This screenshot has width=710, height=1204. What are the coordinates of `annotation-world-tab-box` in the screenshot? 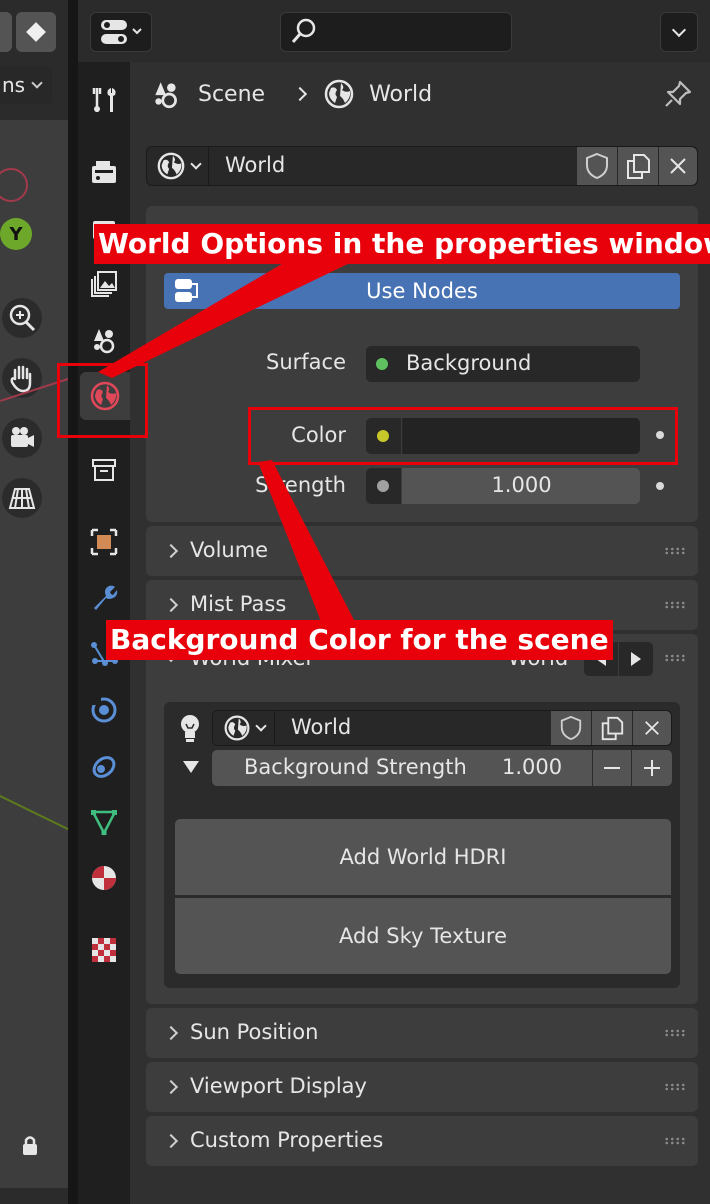 It's located at (102, 400).